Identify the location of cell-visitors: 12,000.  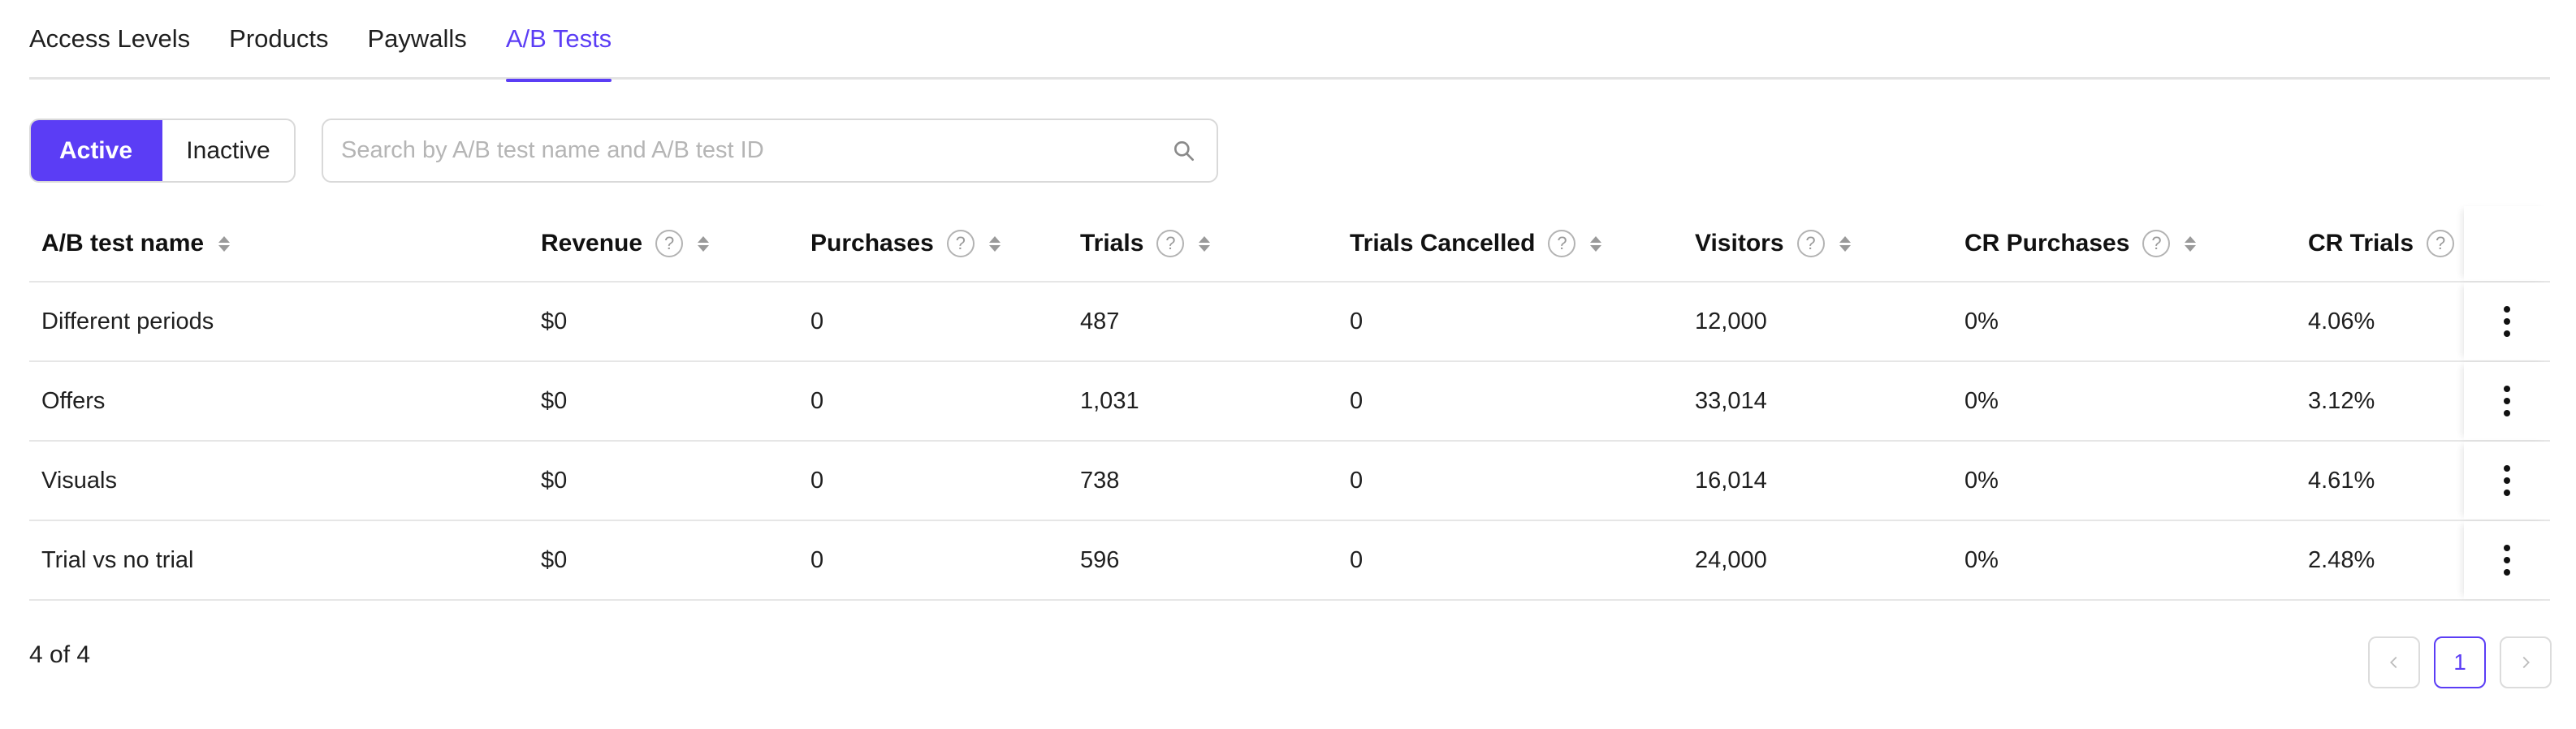
(1731, 321).